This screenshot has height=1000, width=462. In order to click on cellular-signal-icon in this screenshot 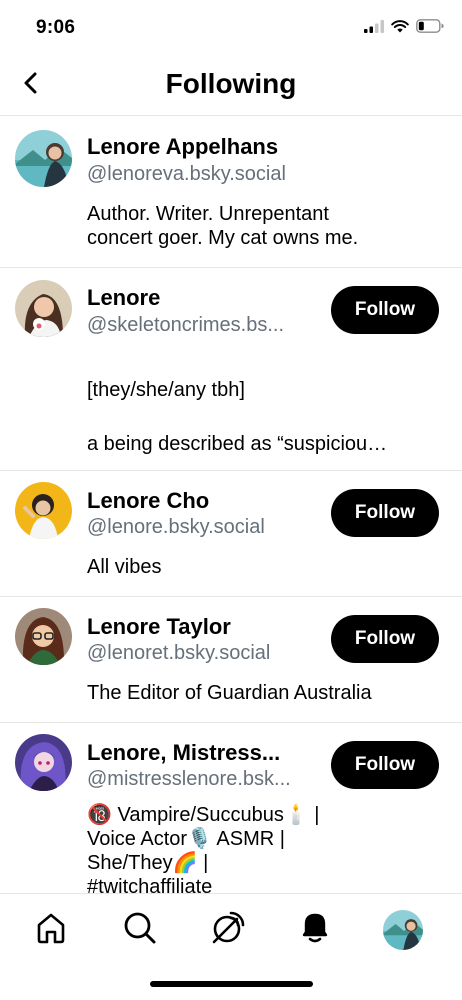, I will do `click(374, 28)`.